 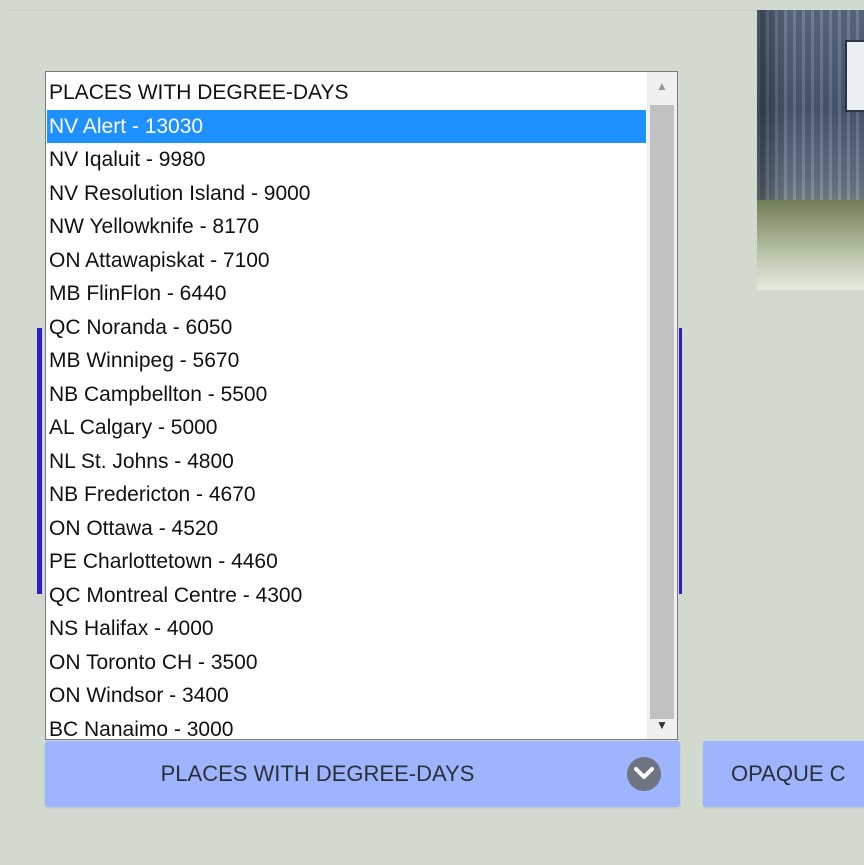 I want to click on scroll-down-arrow-icon: ▼, so click(x=662, y=725).